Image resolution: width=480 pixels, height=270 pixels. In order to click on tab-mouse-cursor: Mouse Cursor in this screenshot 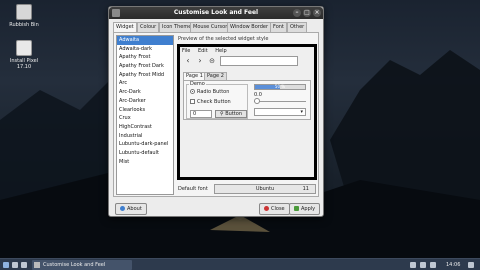, I will do `click(210, 27)`.